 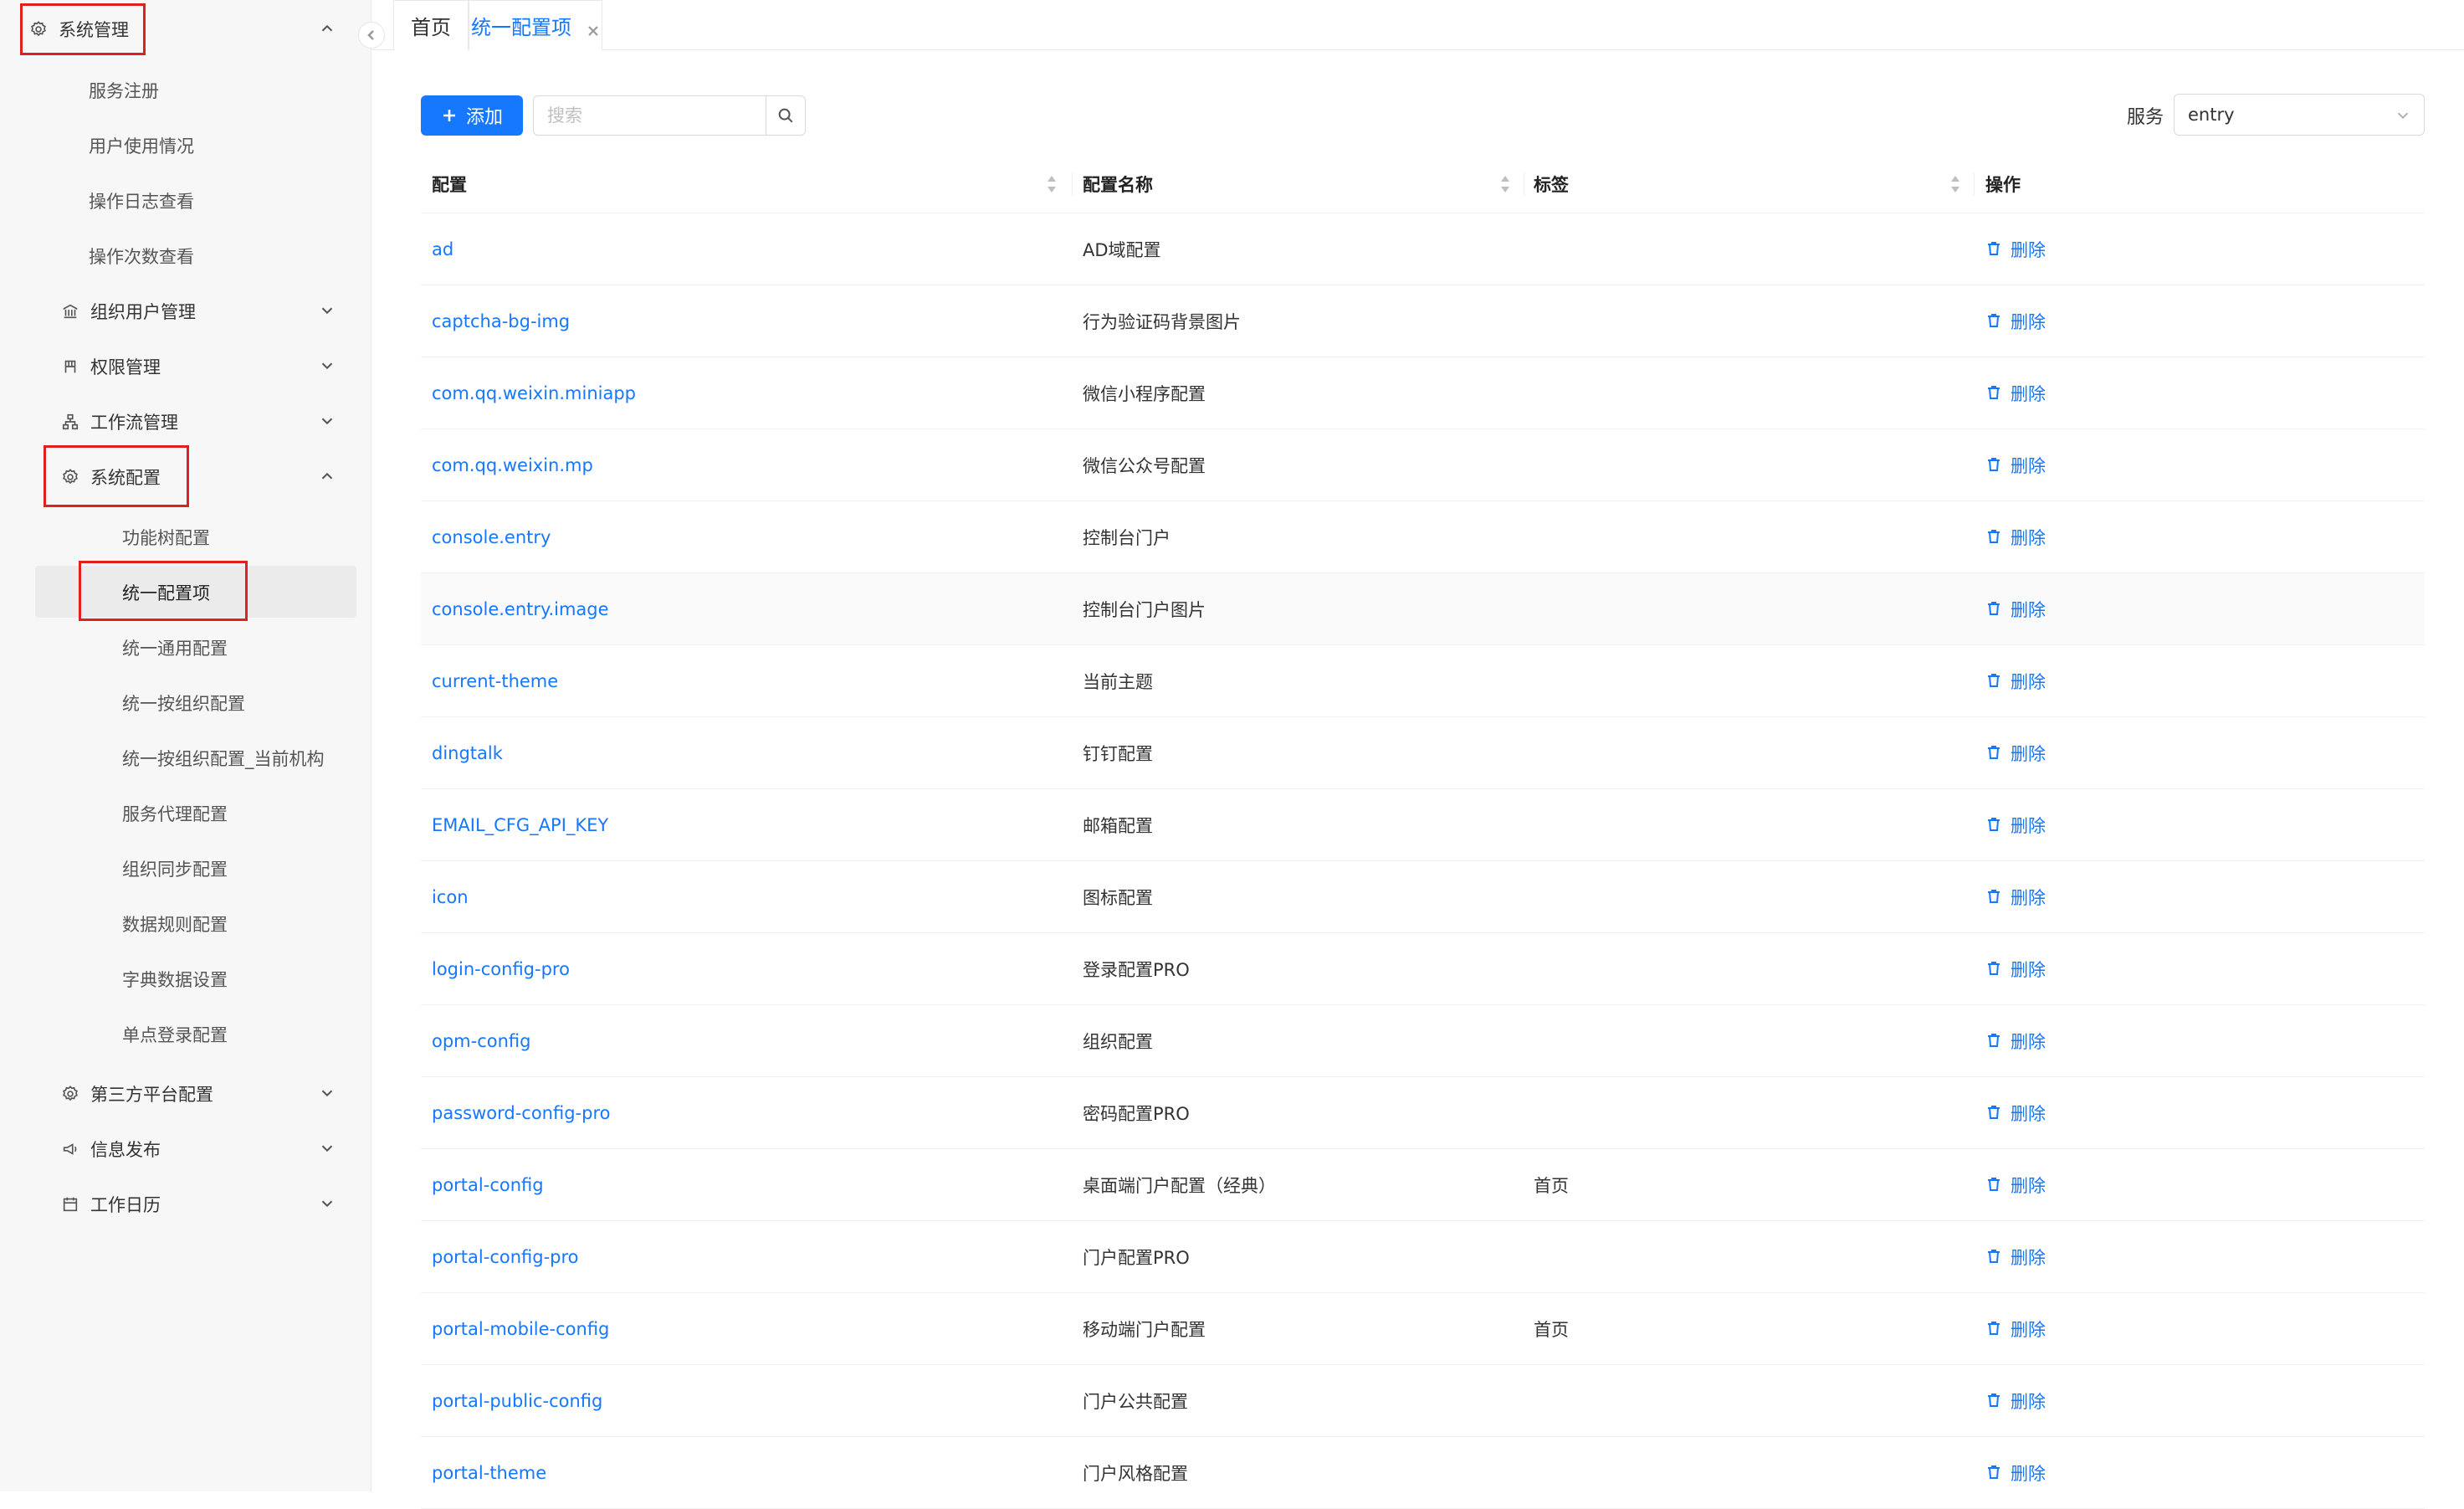 What do you see at coordinates (491, 537) in the screenshot?
I see `config-key-link: console.entry` at bounding box center [491, 537].